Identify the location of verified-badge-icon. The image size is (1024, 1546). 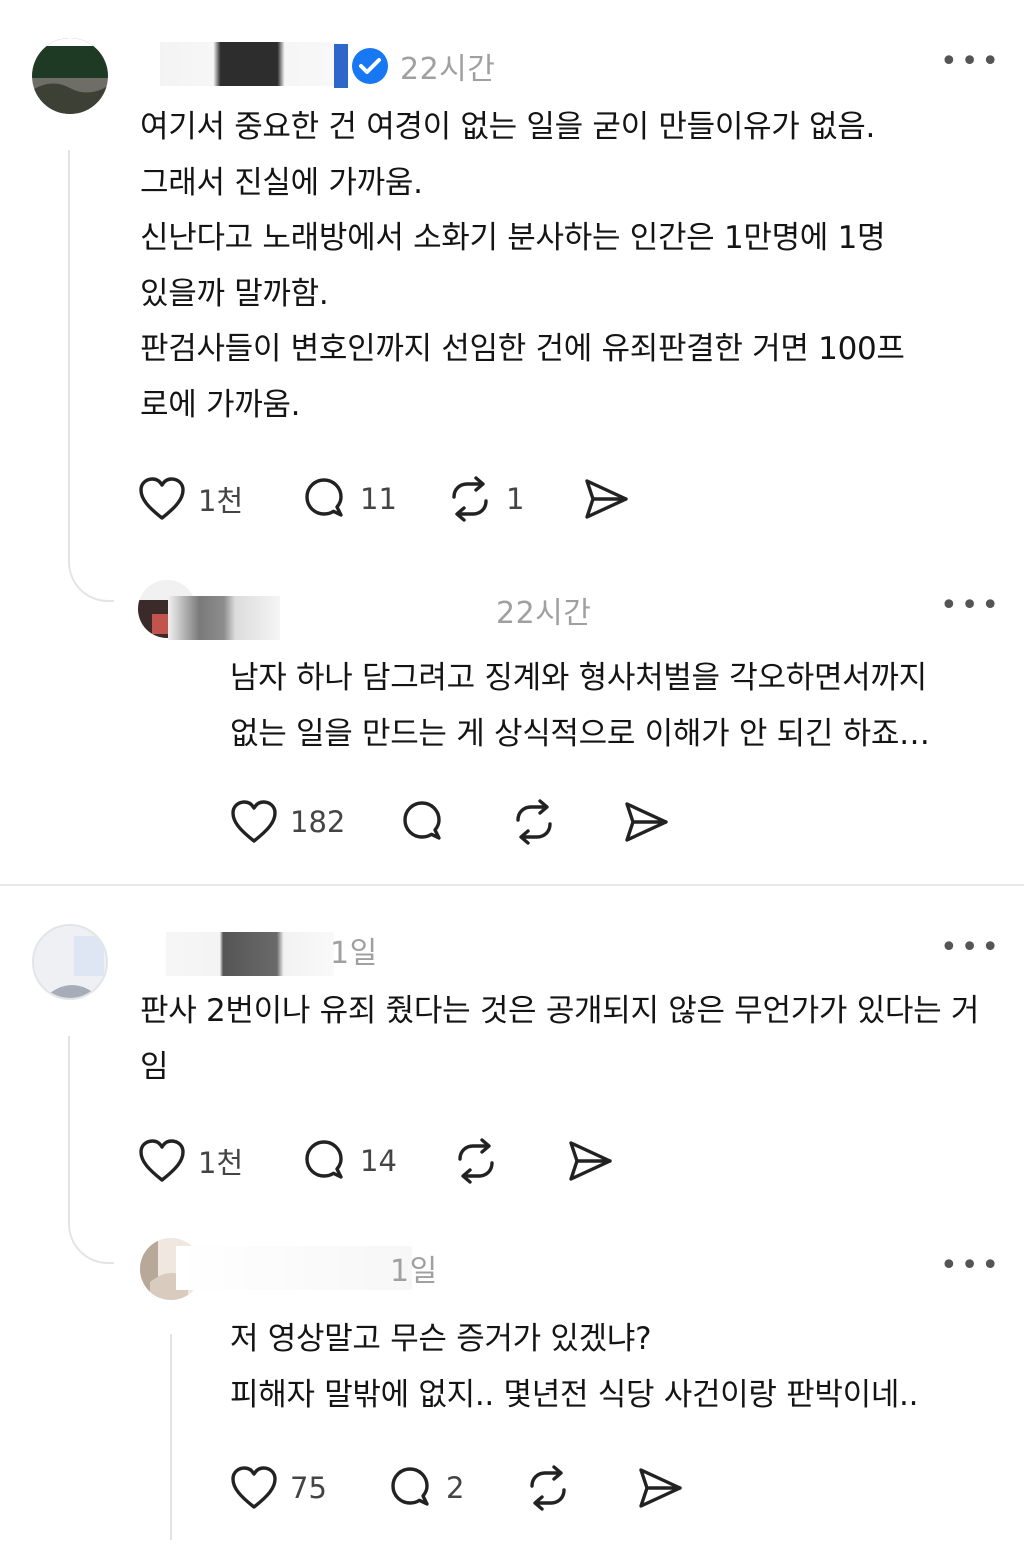
(364, 68).